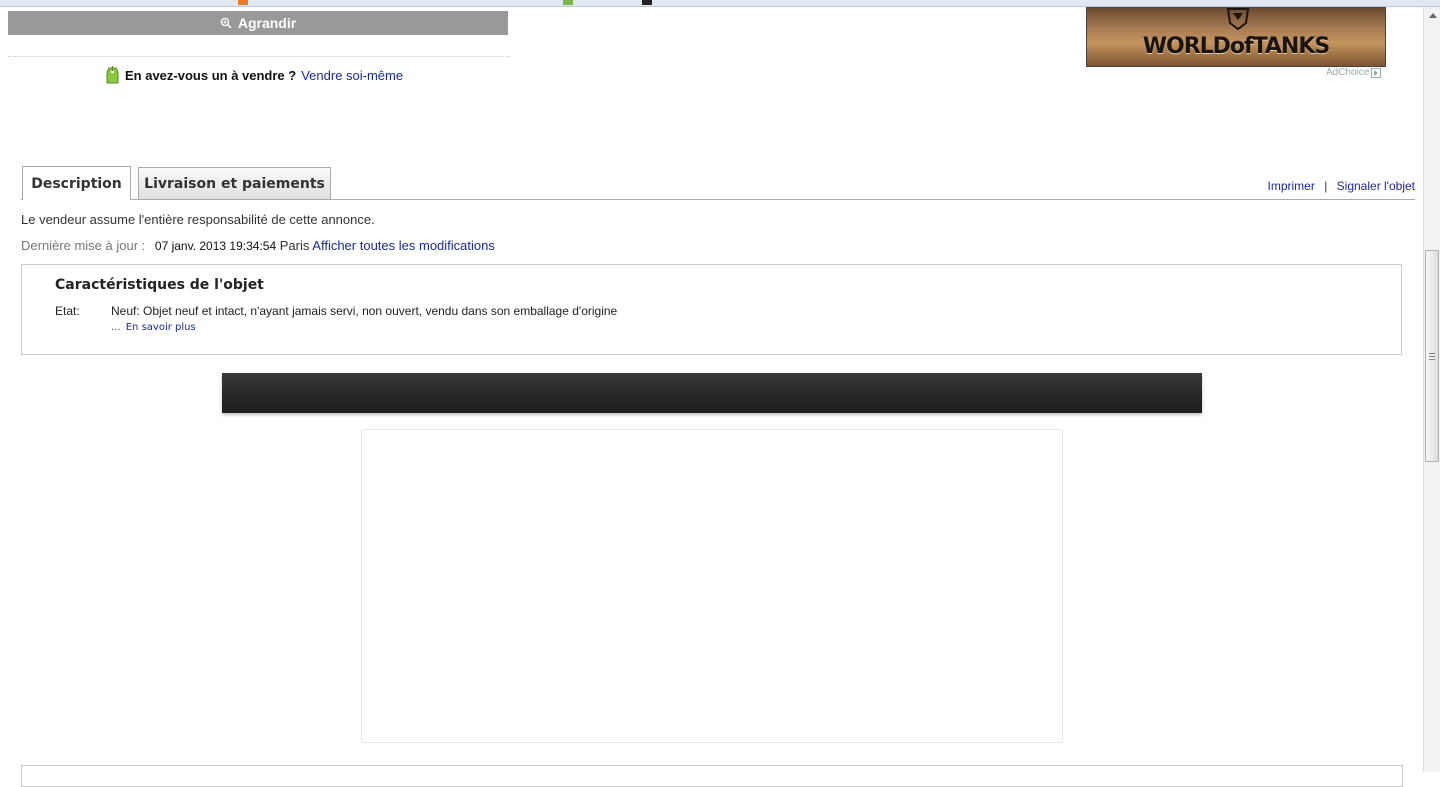 This screenshot has height=787, width=1440. What do you see at coordinates (161, 327) in the screenshot?
I see `learn-more-link: En savoir plus` at bounding box center [161, 327].